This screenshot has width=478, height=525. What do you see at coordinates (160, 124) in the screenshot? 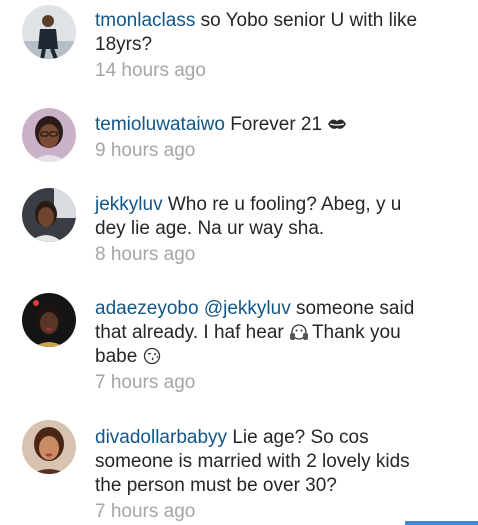
I see `comment-username: temioluwataiwo` at bounding box center [160, 124].